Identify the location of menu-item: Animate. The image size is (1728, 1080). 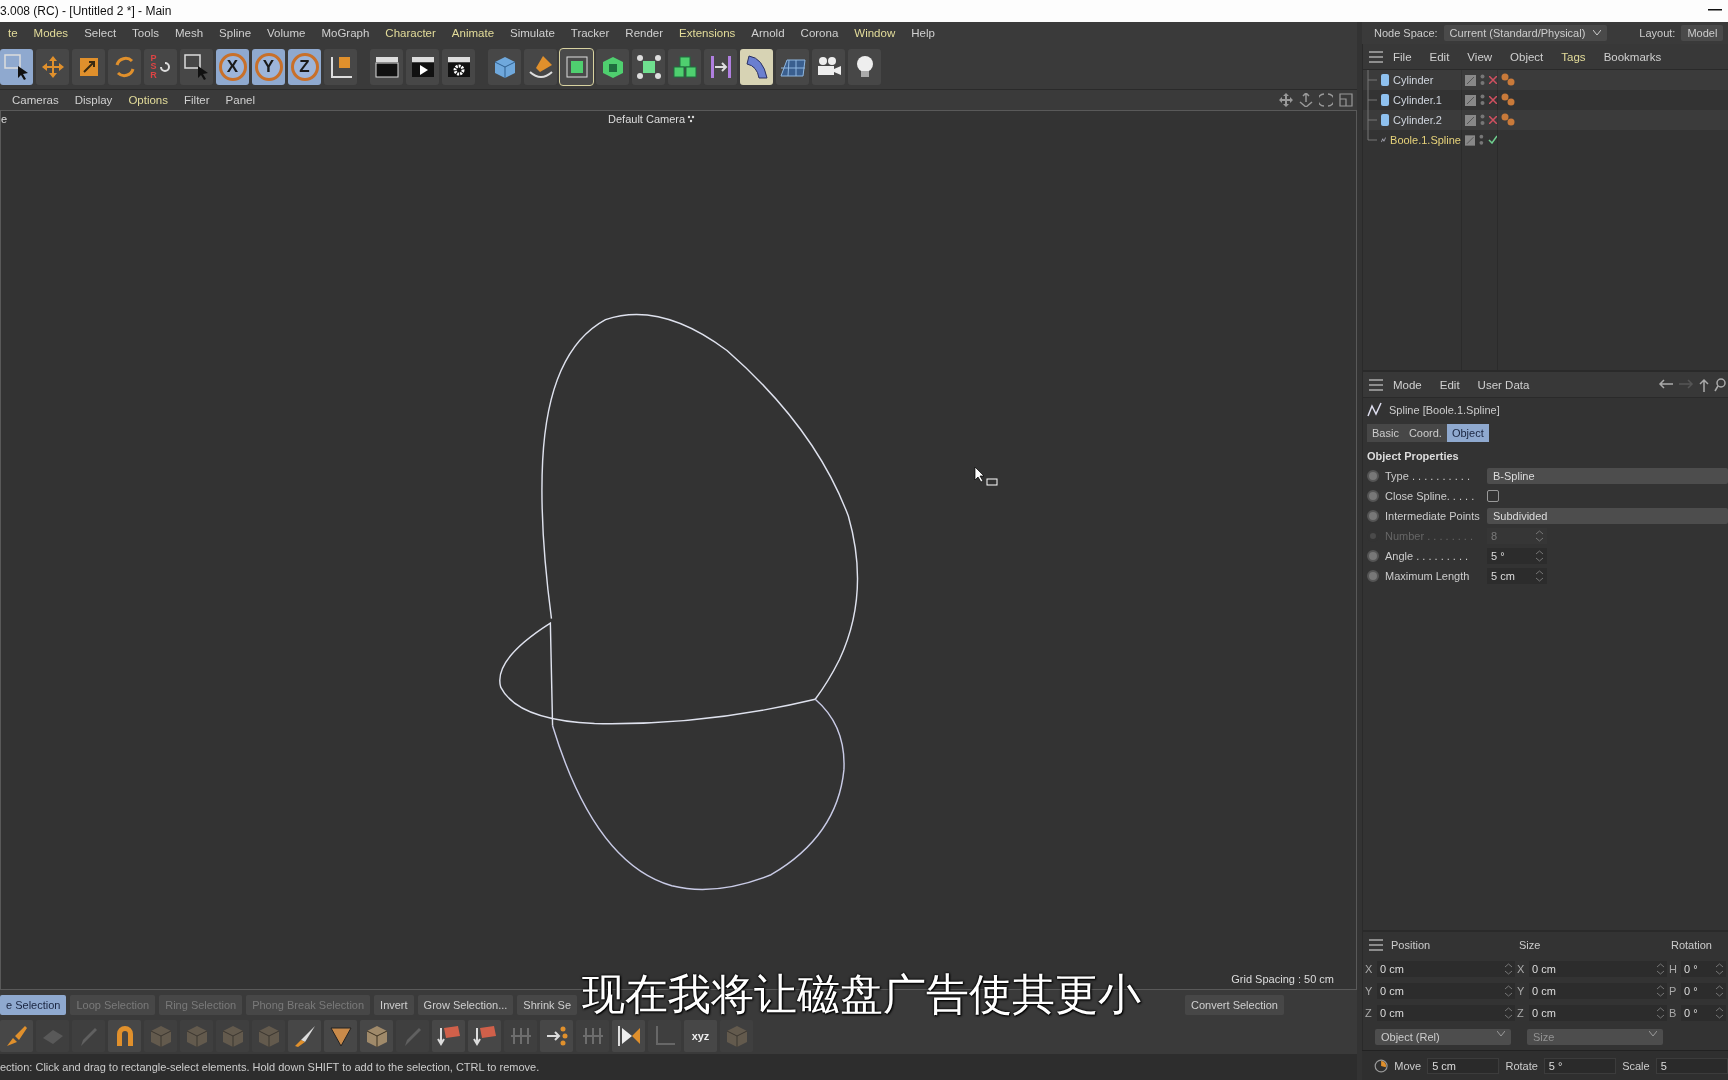
(473, 33).